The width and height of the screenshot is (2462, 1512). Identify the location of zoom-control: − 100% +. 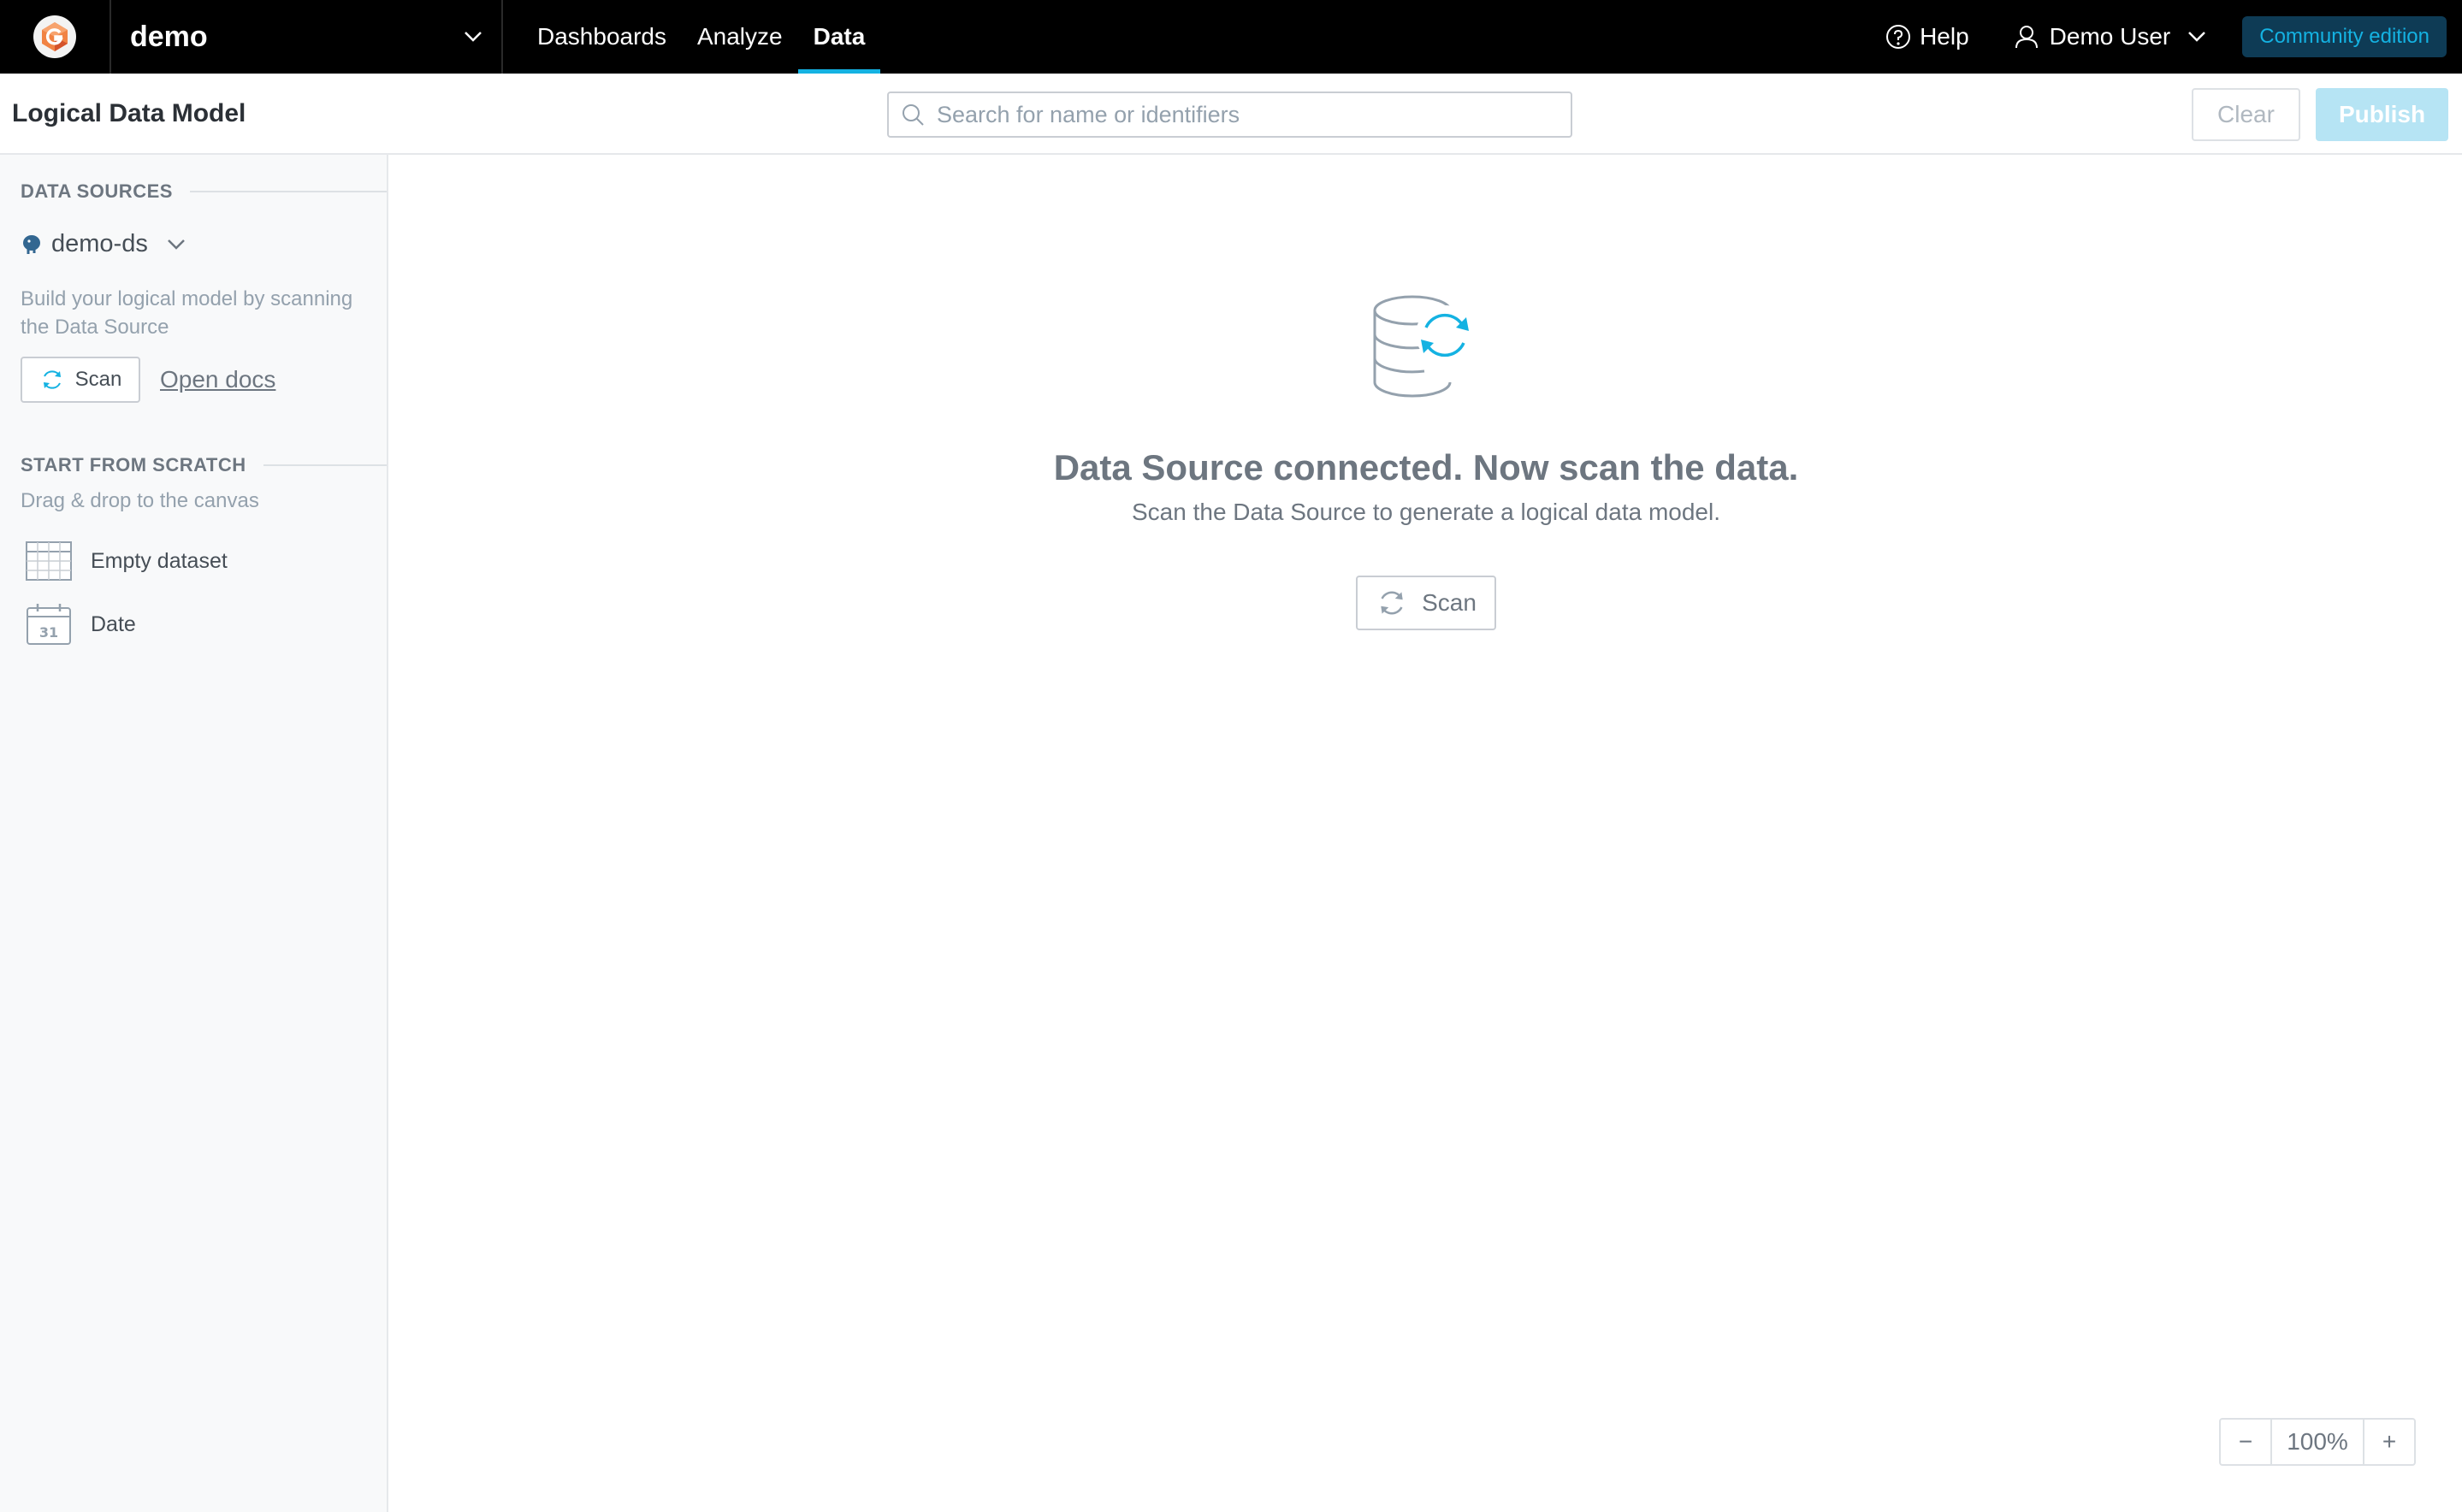
(2317, 1442).